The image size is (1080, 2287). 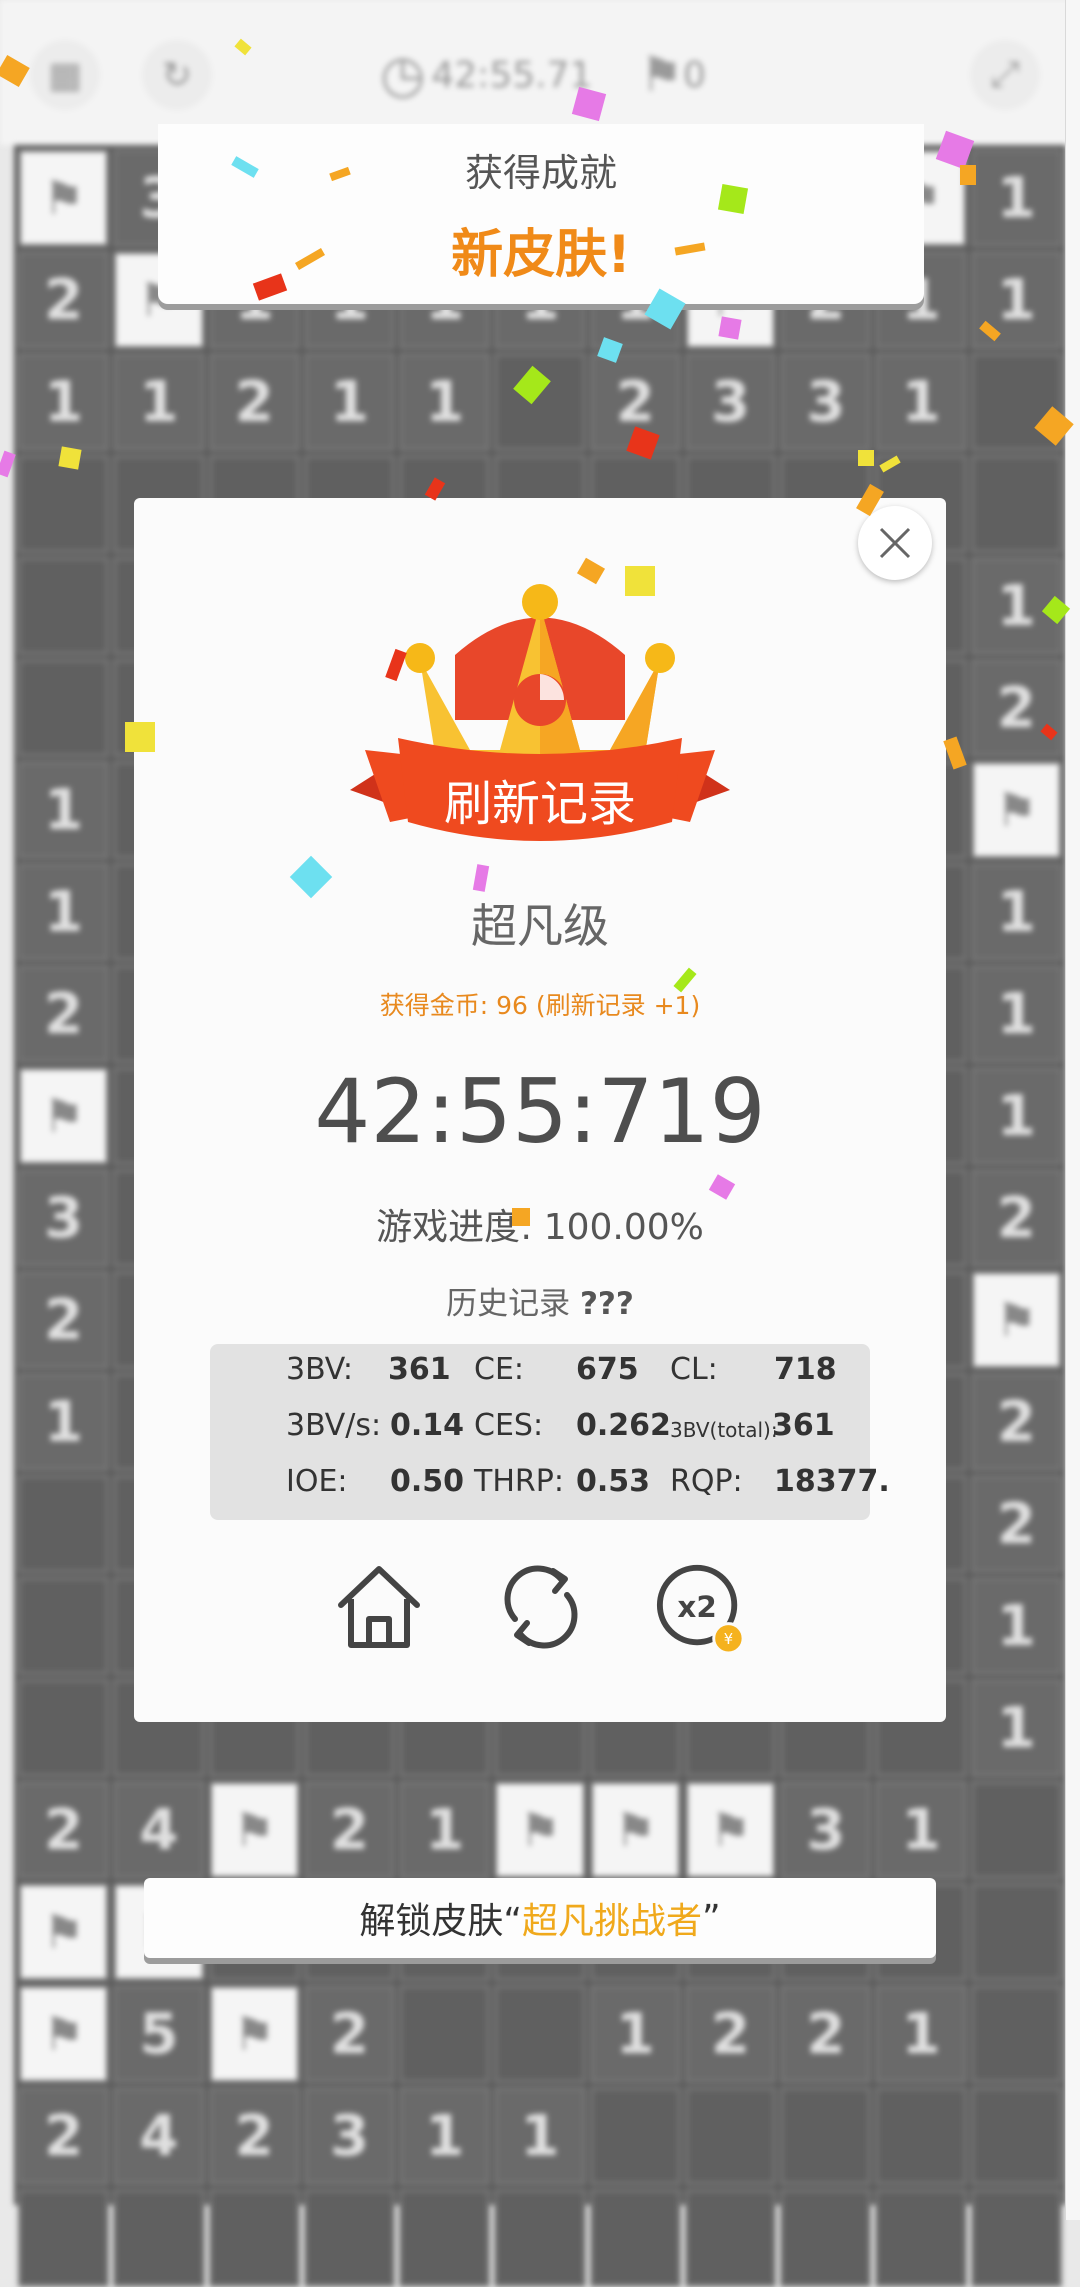 What do you see at coordinates (539, 804) in the screenshot?
I see `record-banner-text: 刷新记录` at bounding box center [539, 804].